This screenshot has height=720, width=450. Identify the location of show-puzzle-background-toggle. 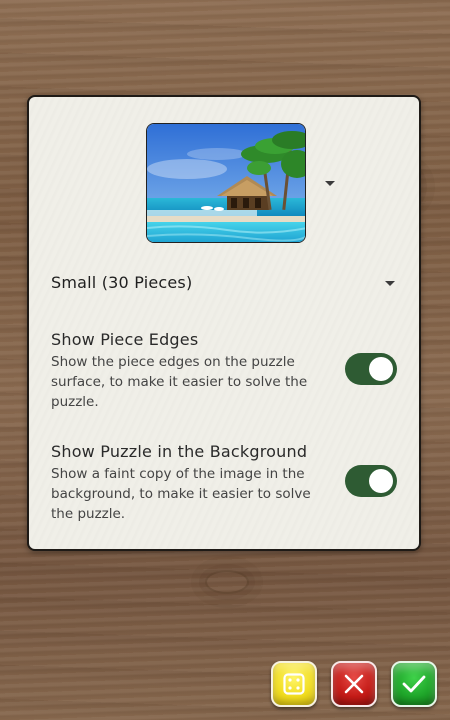
(371, 481).